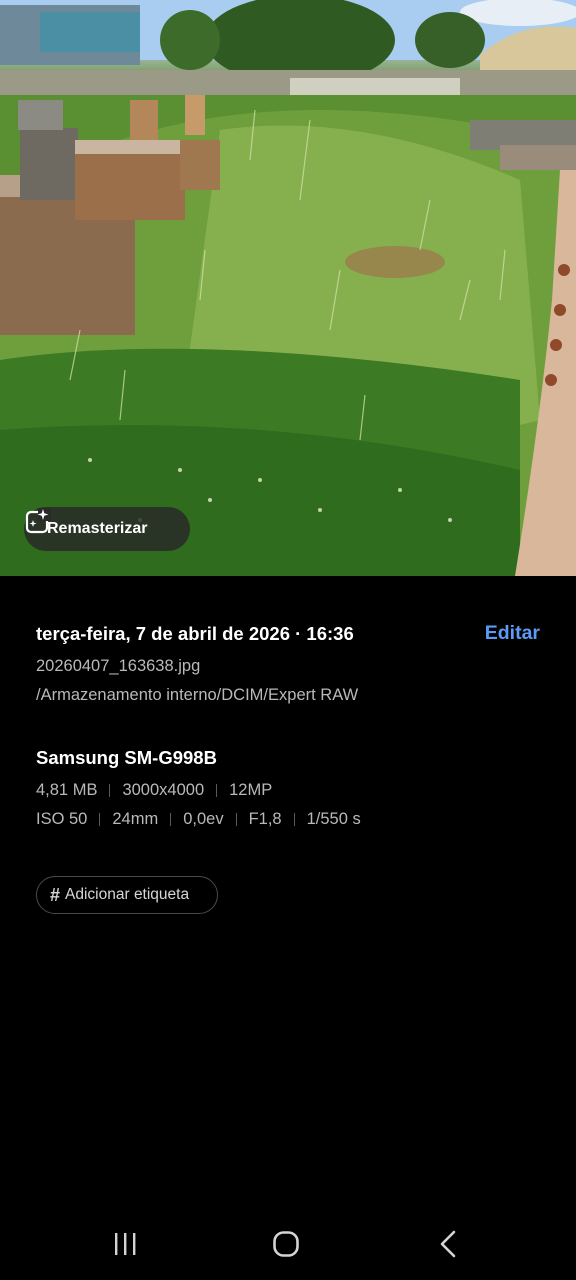  Describe the element at coordinates (251, 789) in the screenshot. I see `megapixels: 12MP` at that location.